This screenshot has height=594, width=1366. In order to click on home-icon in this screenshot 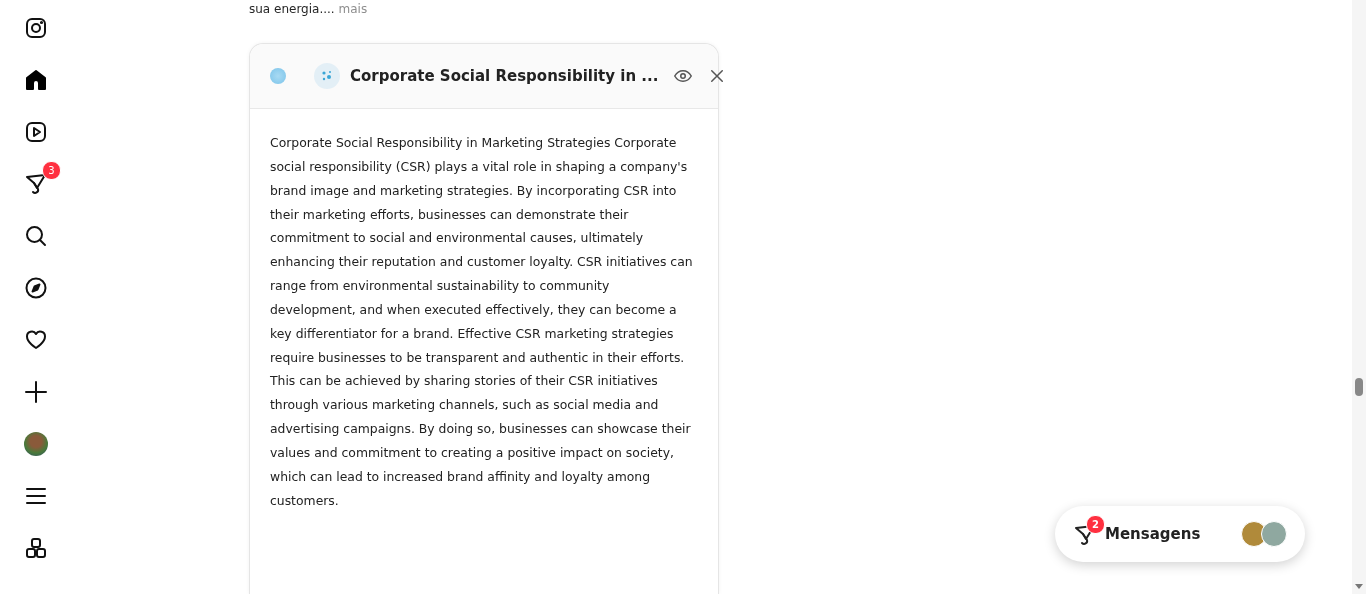, I will do `click(36, 80)`.